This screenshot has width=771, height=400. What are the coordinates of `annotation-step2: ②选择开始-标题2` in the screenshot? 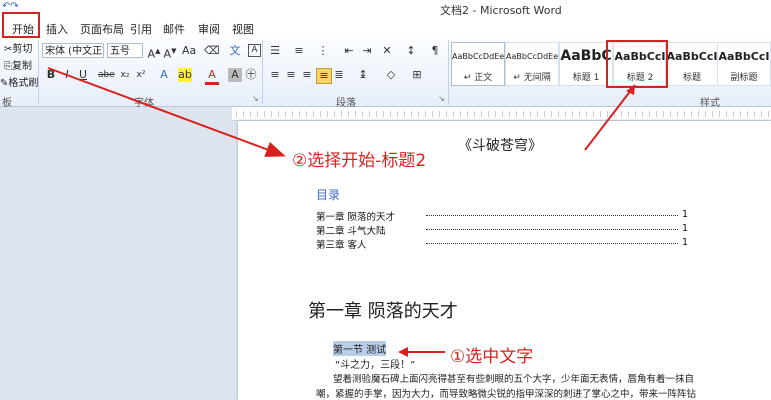 It's located at (359, 161).